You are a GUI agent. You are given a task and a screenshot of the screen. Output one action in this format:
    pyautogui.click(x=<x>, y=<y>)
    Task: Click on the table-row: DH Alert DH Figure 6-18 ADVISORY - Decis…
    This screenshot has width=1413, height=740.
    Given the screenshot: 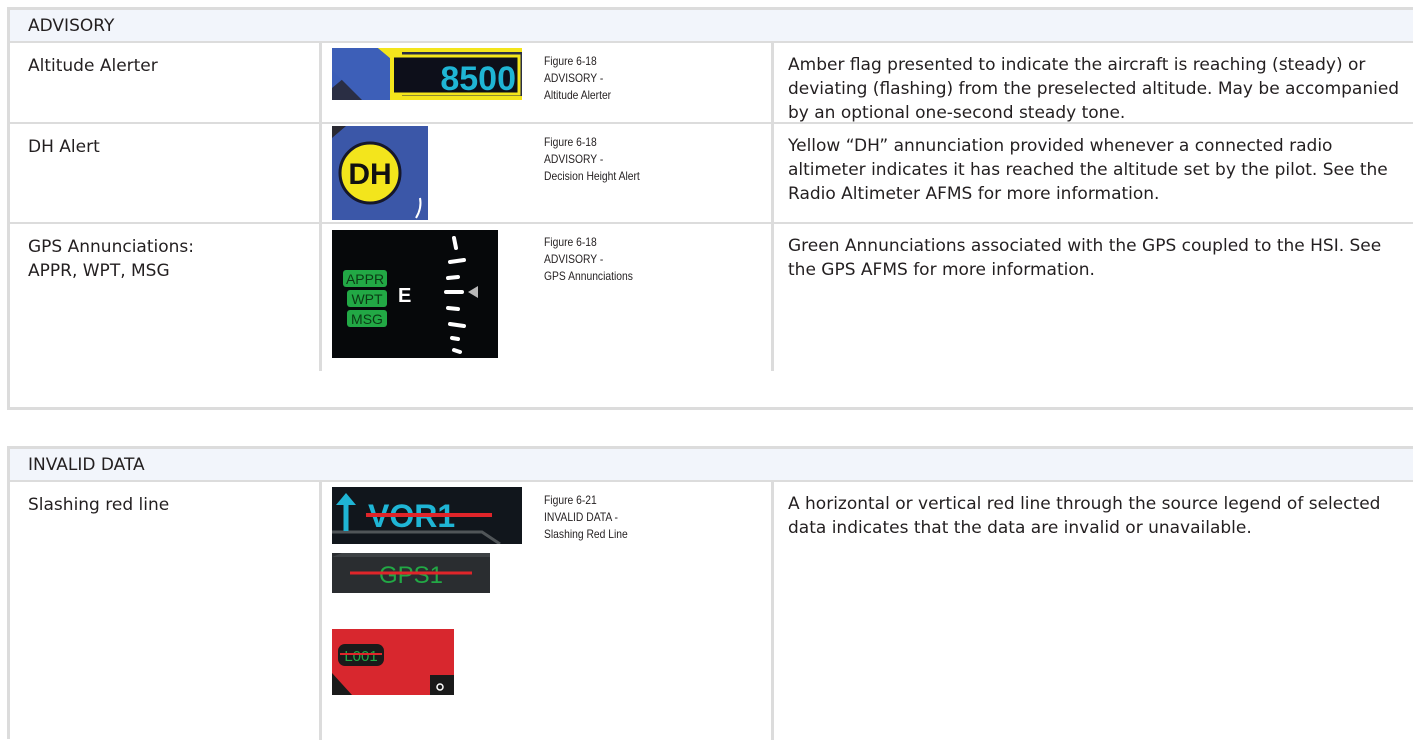 What is the action you would take?
    pyautogui.click(x=711, y=174)
    